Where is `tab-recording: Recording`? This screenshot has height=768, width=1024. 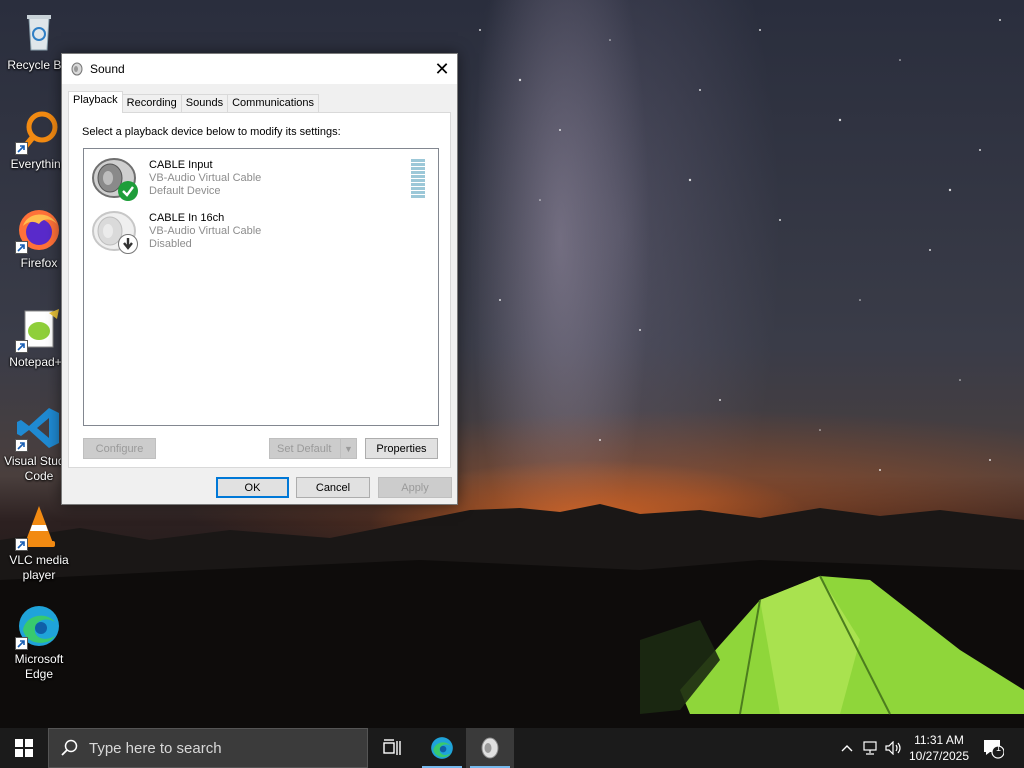 tab-recording: Recording is located at coordinates (151, 103).